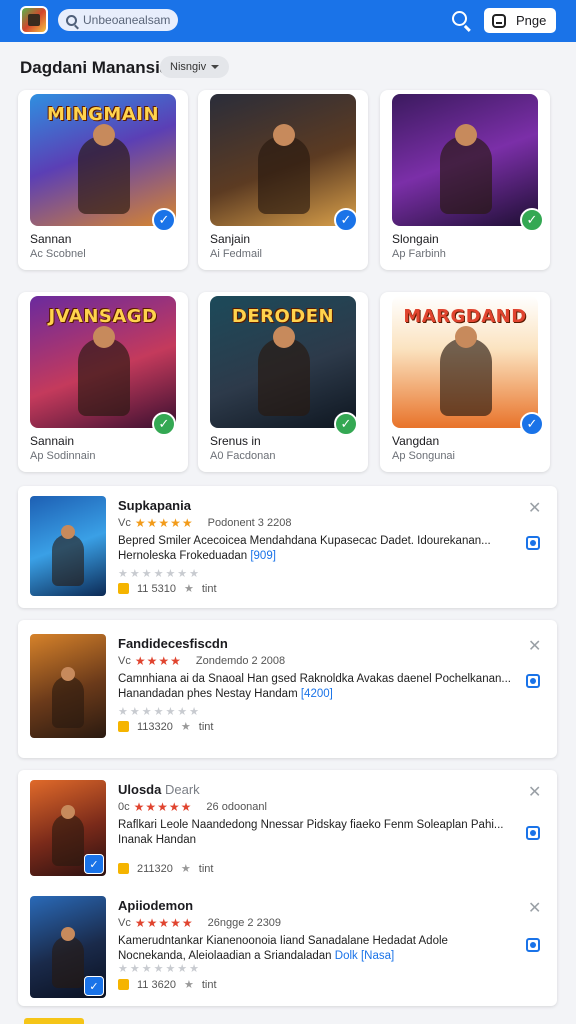  I want to click on star-rating-icon: ★★★★, so click(158, 661).